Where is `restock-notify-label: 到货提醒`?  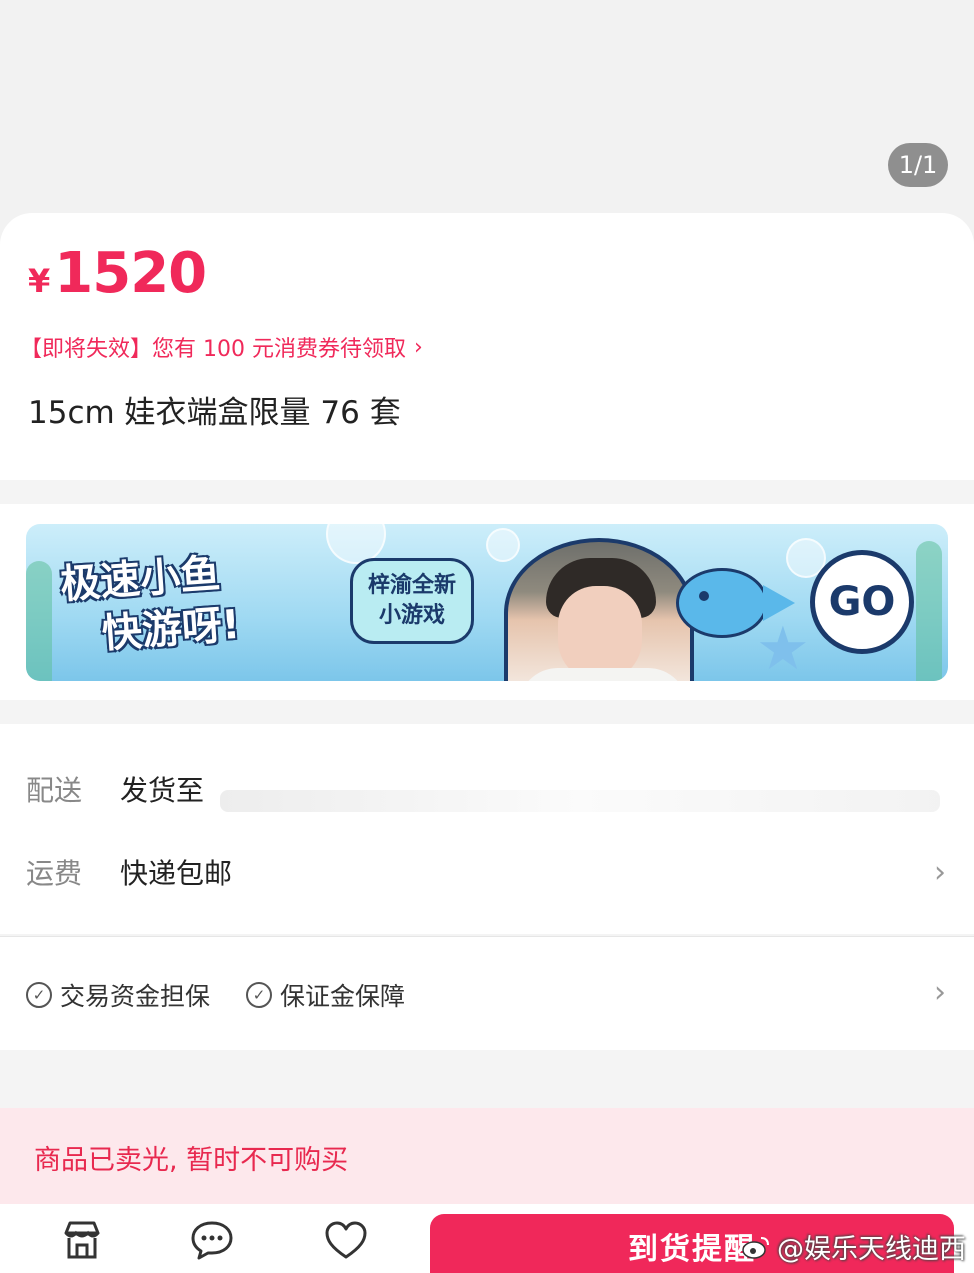
restock-notify-label: 到货提醒 is located at coordinates (692, 1249).